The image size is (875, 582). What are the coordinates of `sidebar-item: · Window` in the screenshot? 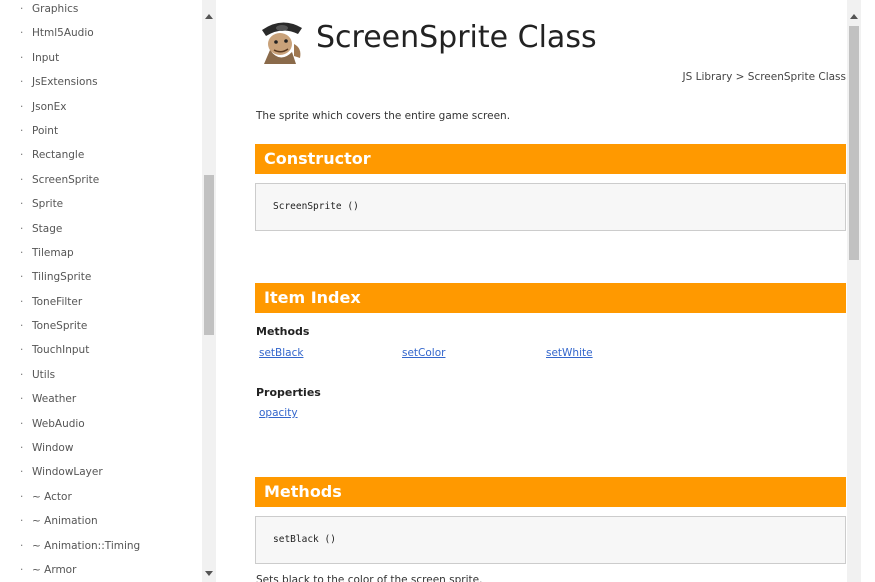 It's located at (101, 448).